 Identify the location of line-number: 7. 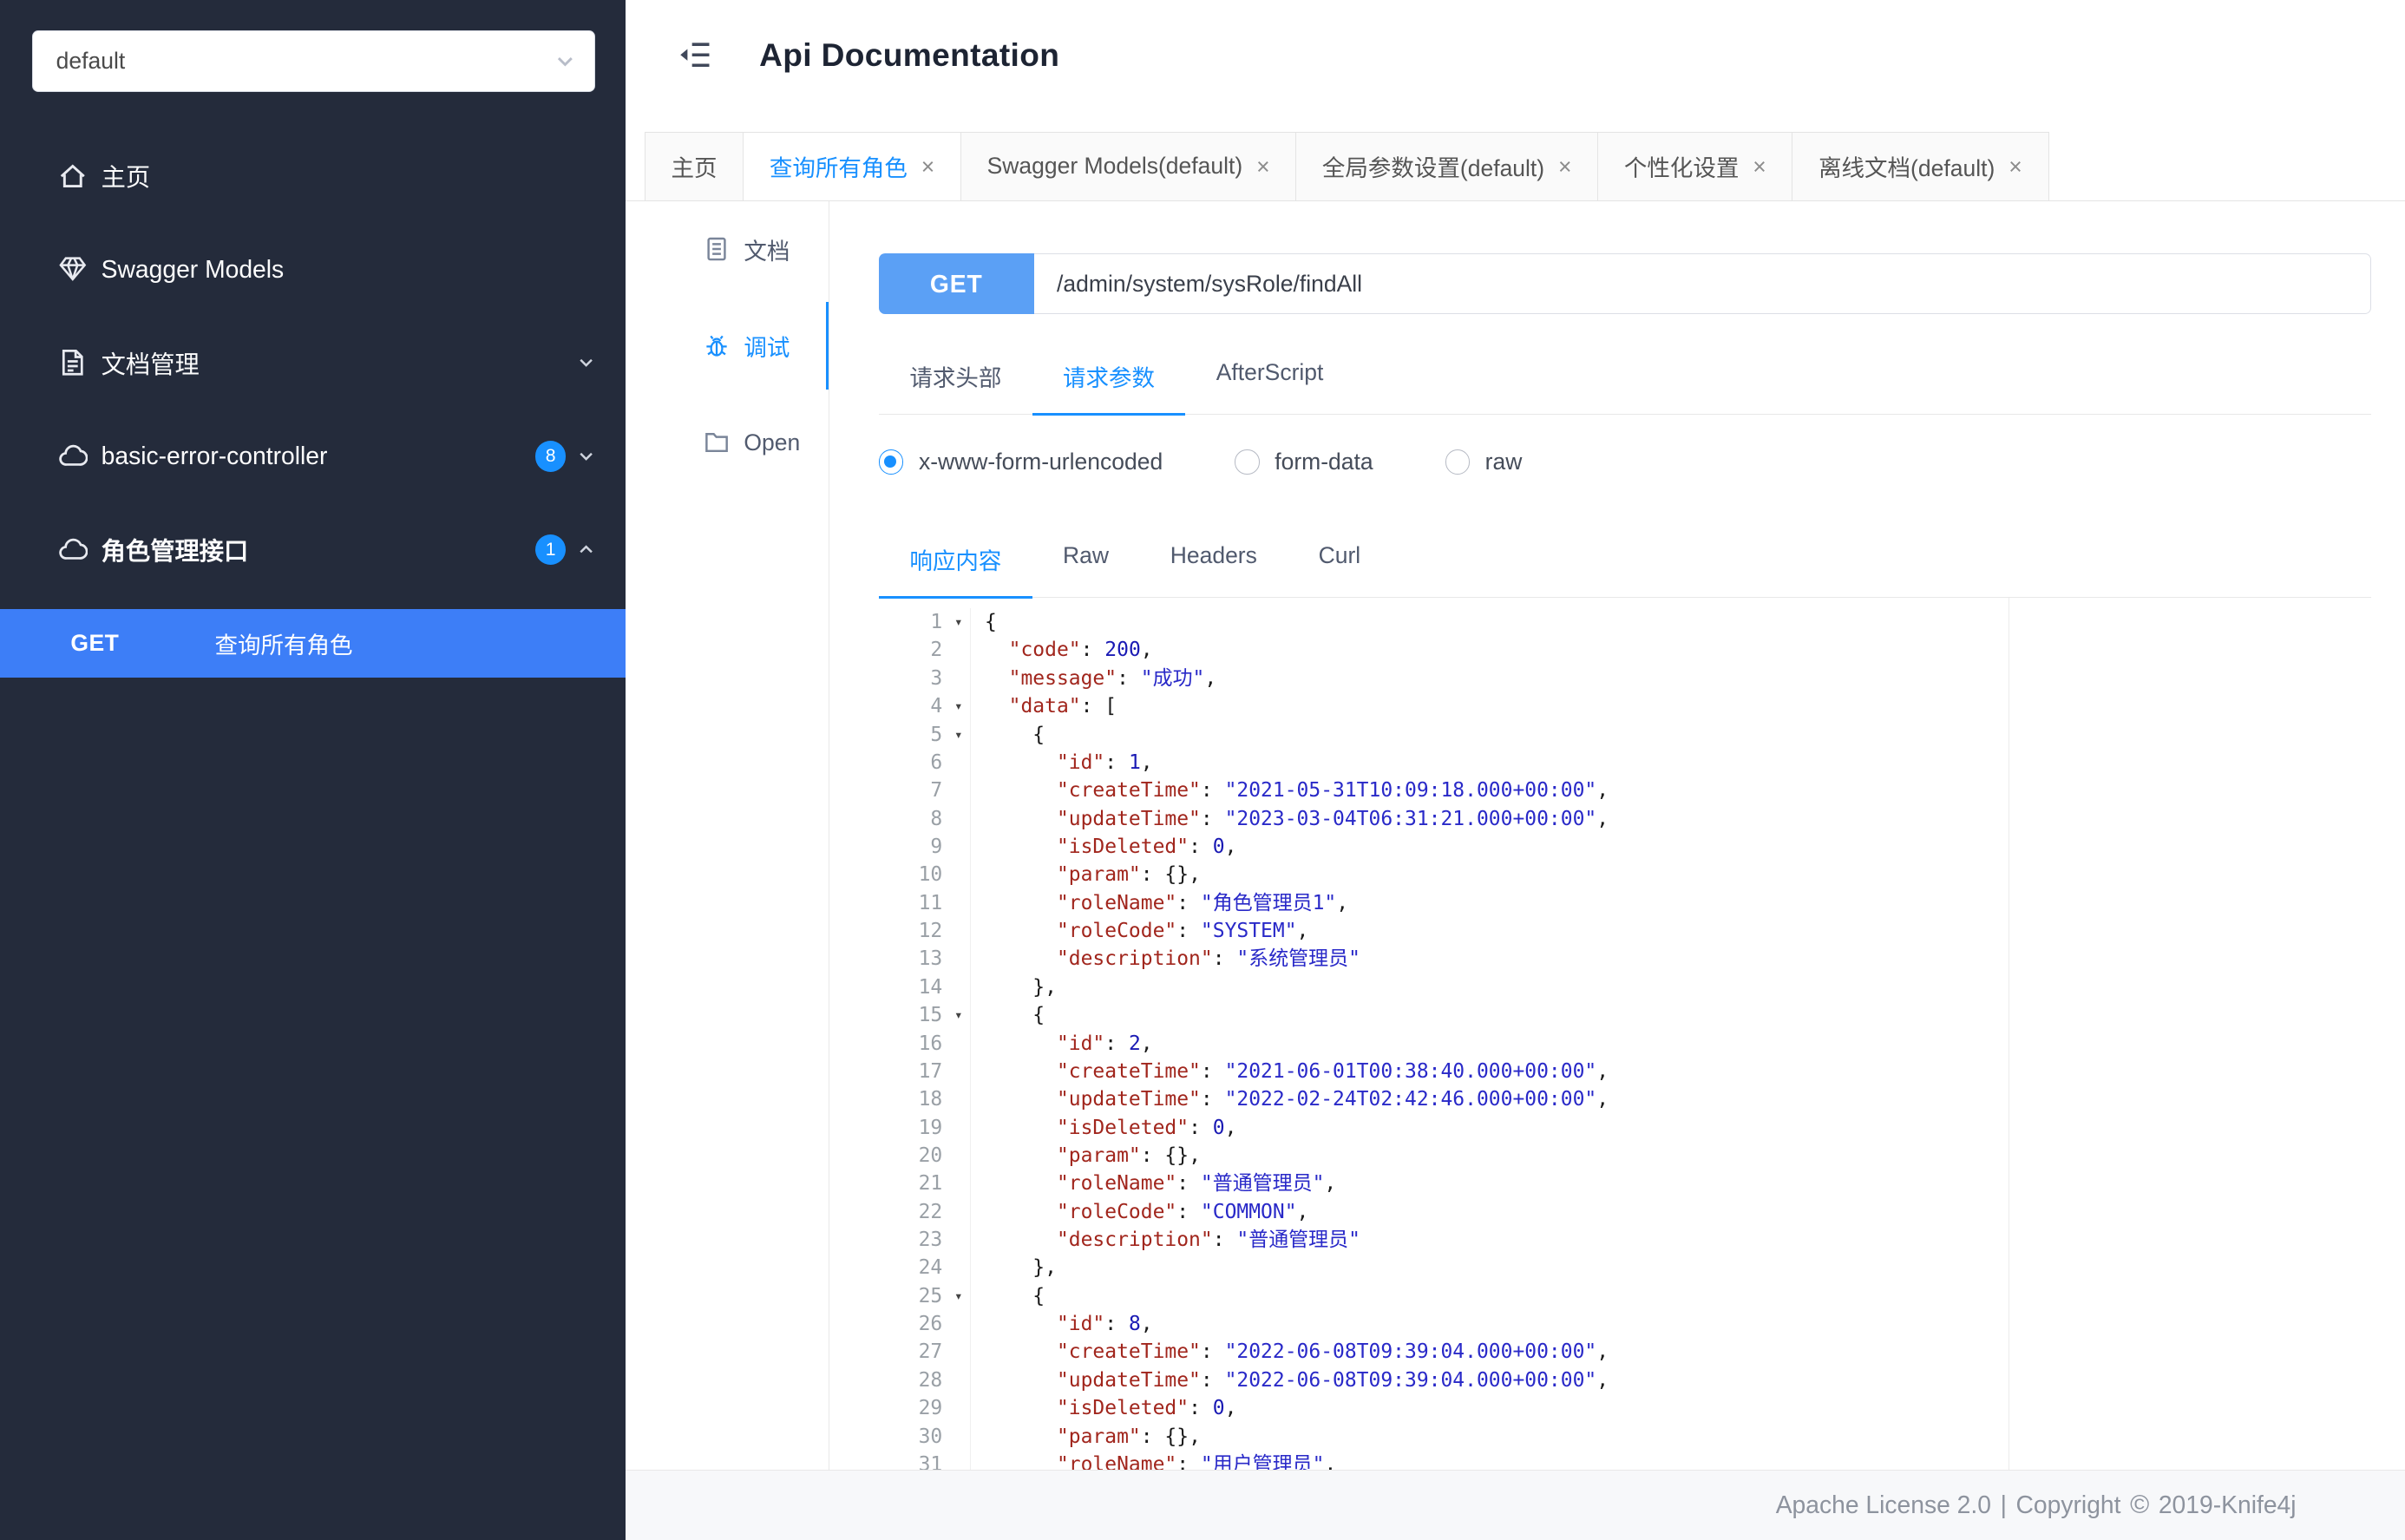
(936, 791).